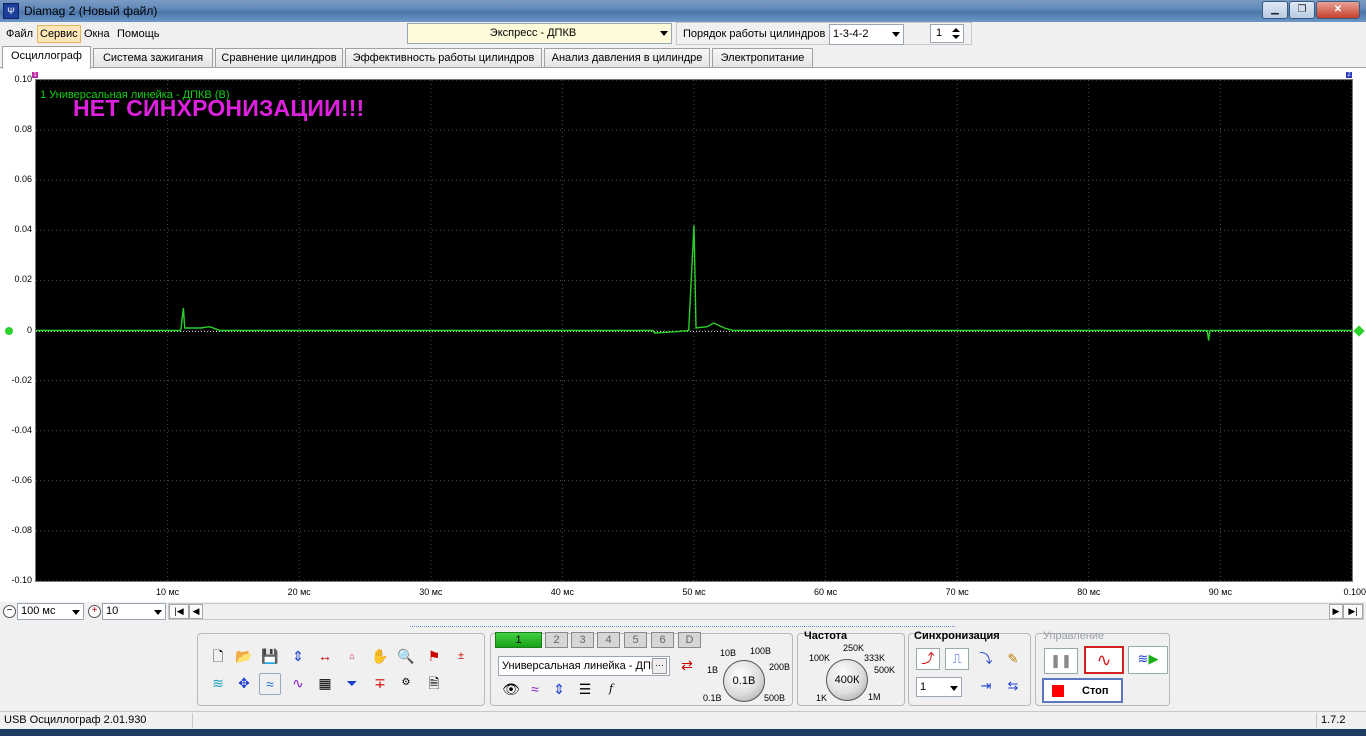 This screenshot has width=1366, height=736. What do you see at coordinates (134, 611) in the screenshot?
I see `zoom-select: 10` at bounding box center [134, 611].